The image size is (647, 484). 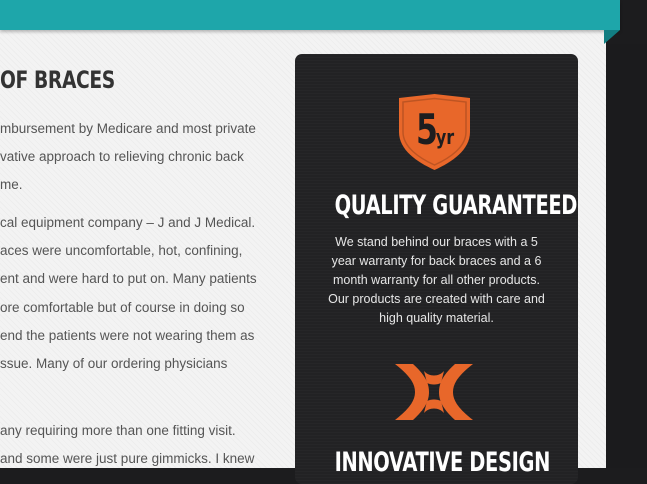 What do you see at coordinates (456, 205) in the screenshot?
I see `quality-guaranteed-title: QUALITY GUARANTEED` at bounding box center [456, 205].